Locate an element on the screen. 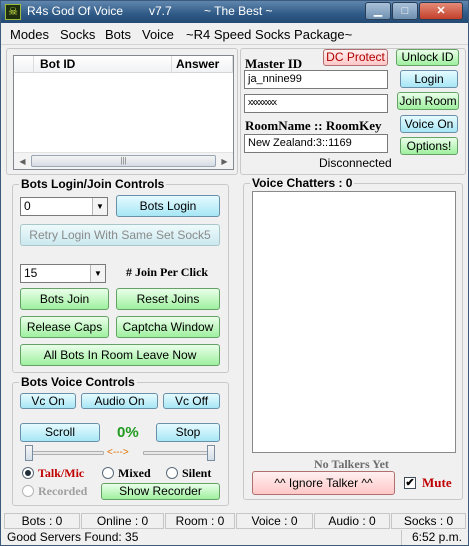  bots-voice-title: Bots Voice Controls is located at coordinates (78, 382).